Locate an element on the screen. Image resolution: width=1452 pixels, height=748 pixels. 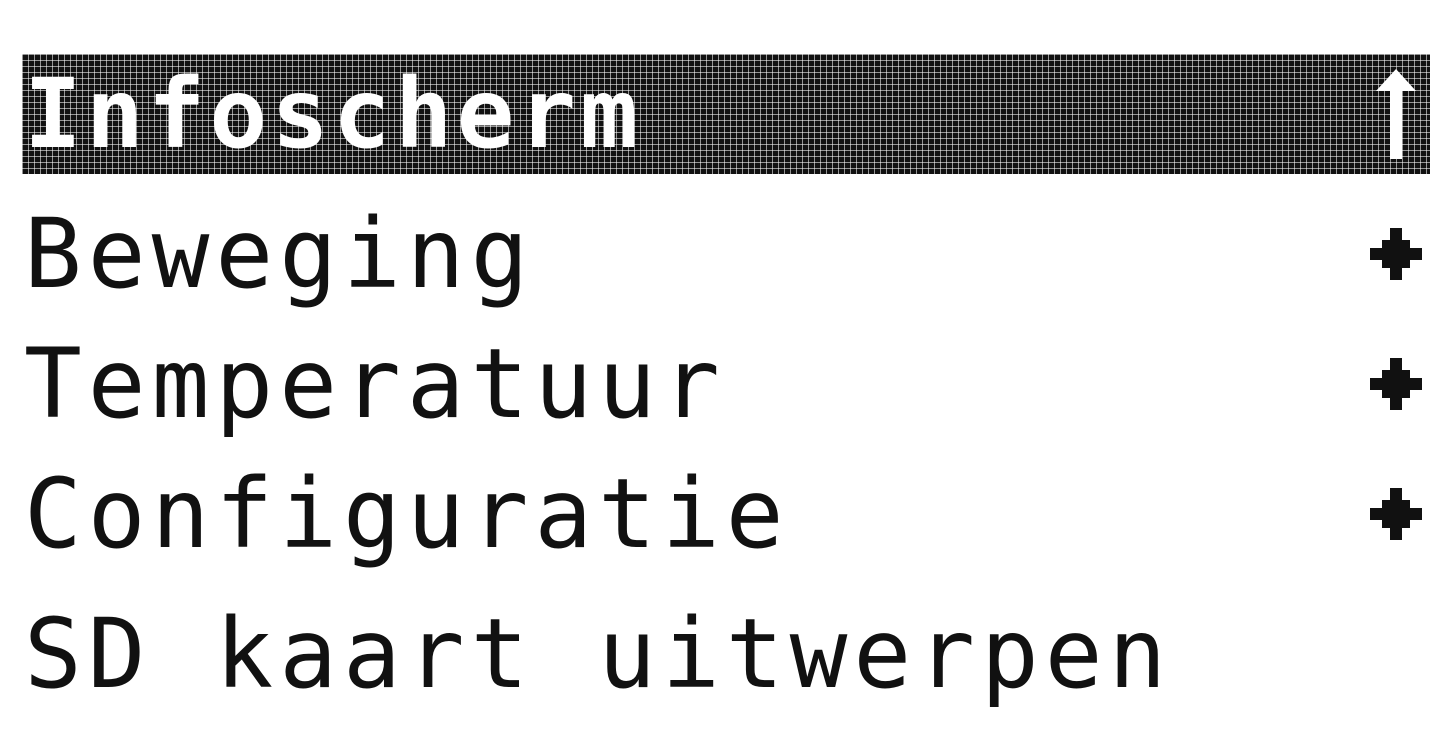
menu-item-sd-kaart-uitwerpen: SD kaart uitwerpen is located at coordinates (726, 654).